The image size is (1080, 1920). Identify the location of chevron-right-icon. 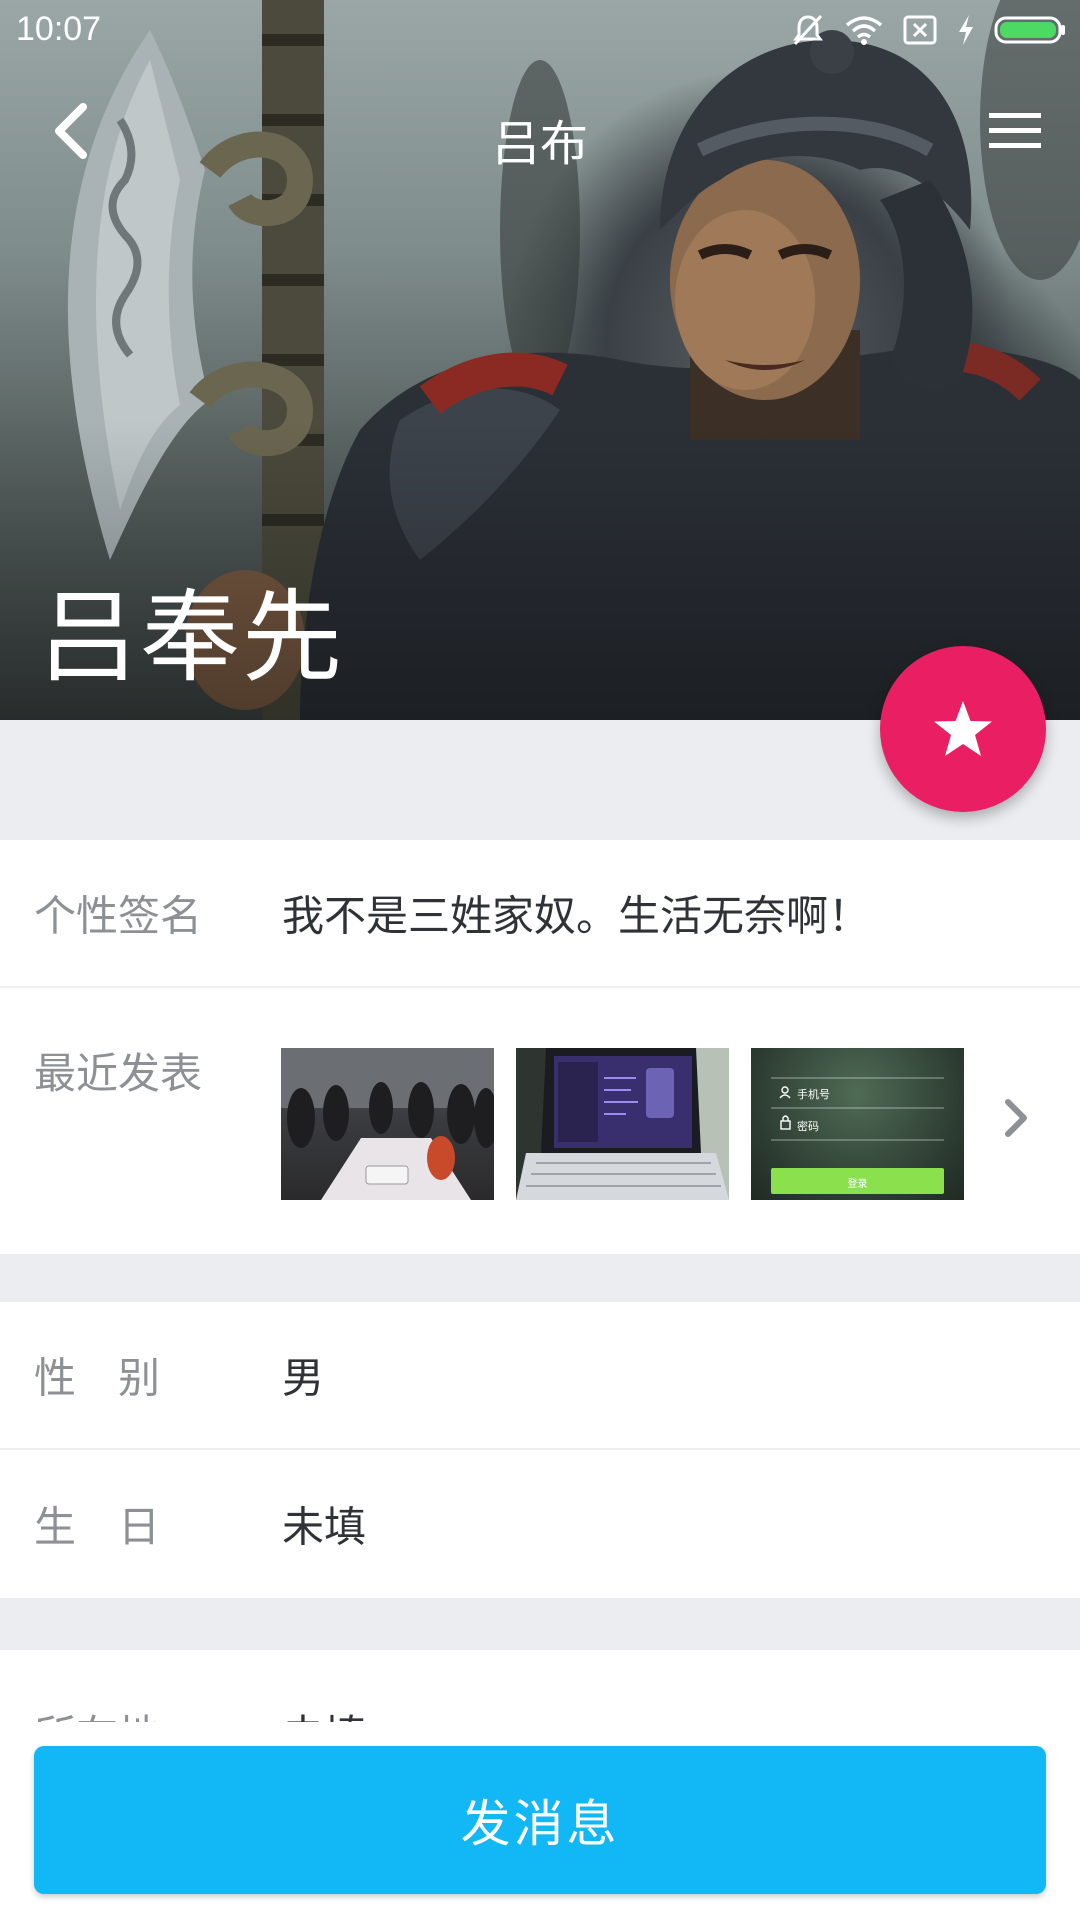
(1016, 1118).